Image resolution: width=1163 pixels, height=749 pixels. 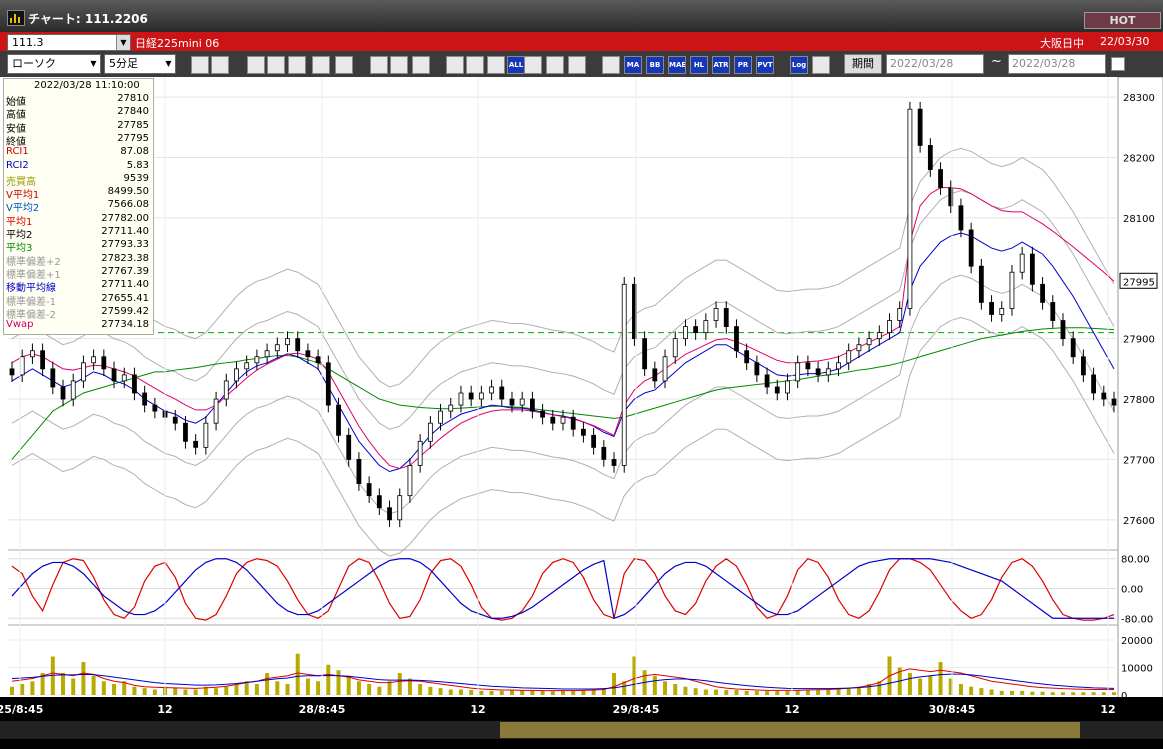 What do you see at coordinates (54, 64) in the screenshot?
I see `chart-type-select: ローソク ▼` at bounding box center [54, 64].